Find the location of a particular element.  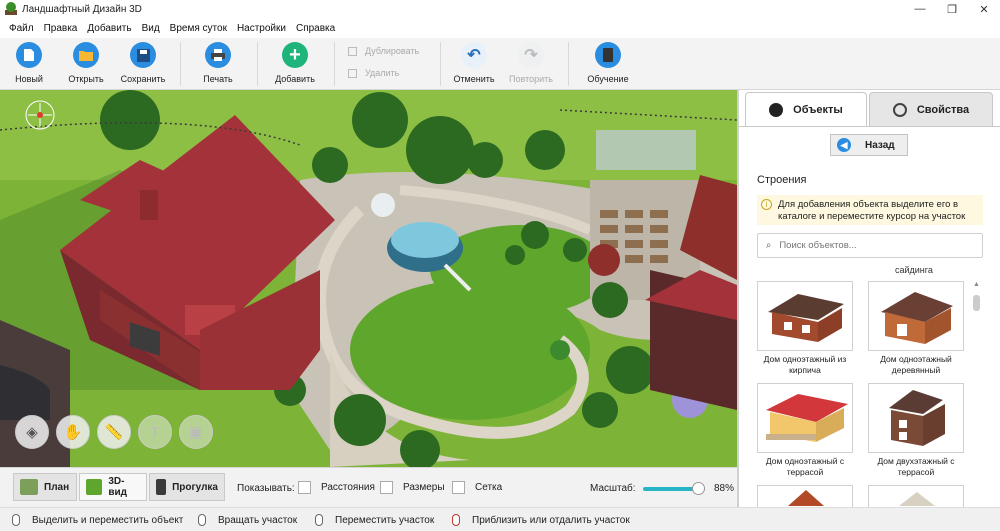

status-select: Выделить и переместить объект is located at coordinates (97, 520).